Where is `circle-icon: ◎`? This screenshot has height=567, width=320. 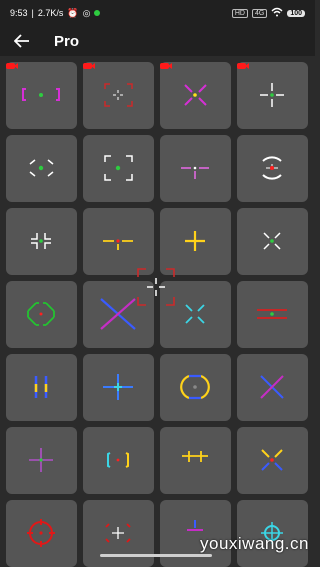
circle-icon: ◎ is located at coordinates (86, 12).